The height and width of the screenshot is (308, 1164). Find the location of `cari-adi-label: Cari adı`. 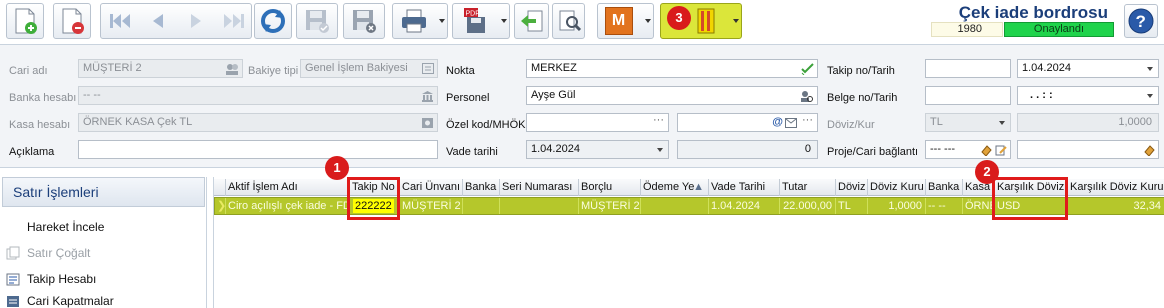

cari-adi-label: Cari adı is located at coordinates (28, 71).